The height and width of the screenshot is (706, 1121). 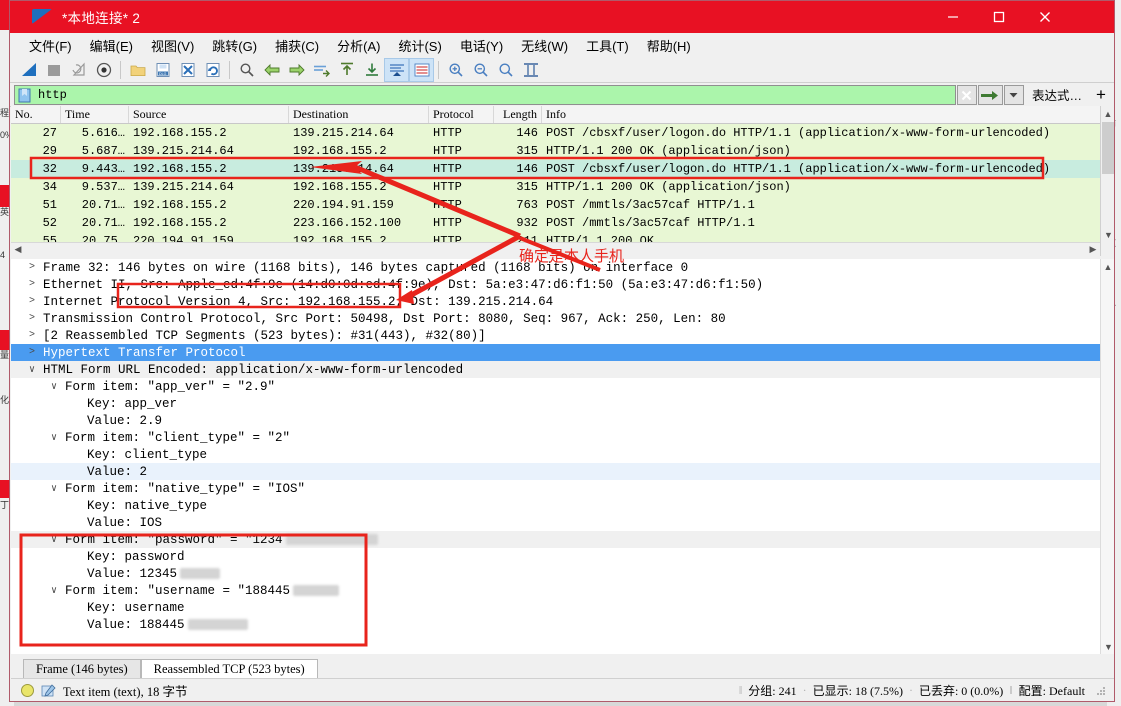 I want to click on tab-frame: Frame (146 bytes), so click(x=82, y=668).